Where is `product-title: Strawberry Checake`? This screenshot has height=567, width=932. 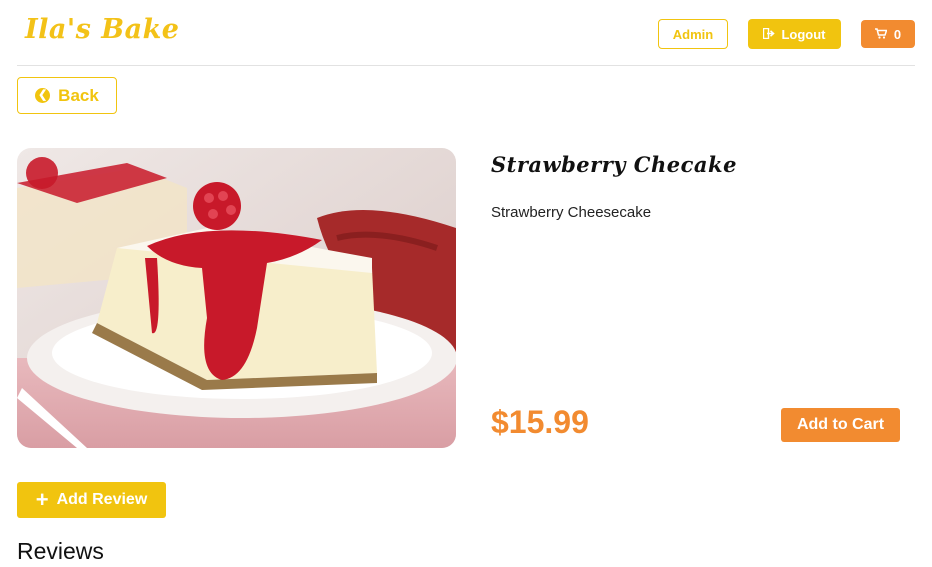
product-title: Strawberry Checake is located at coordinates (614, 164).